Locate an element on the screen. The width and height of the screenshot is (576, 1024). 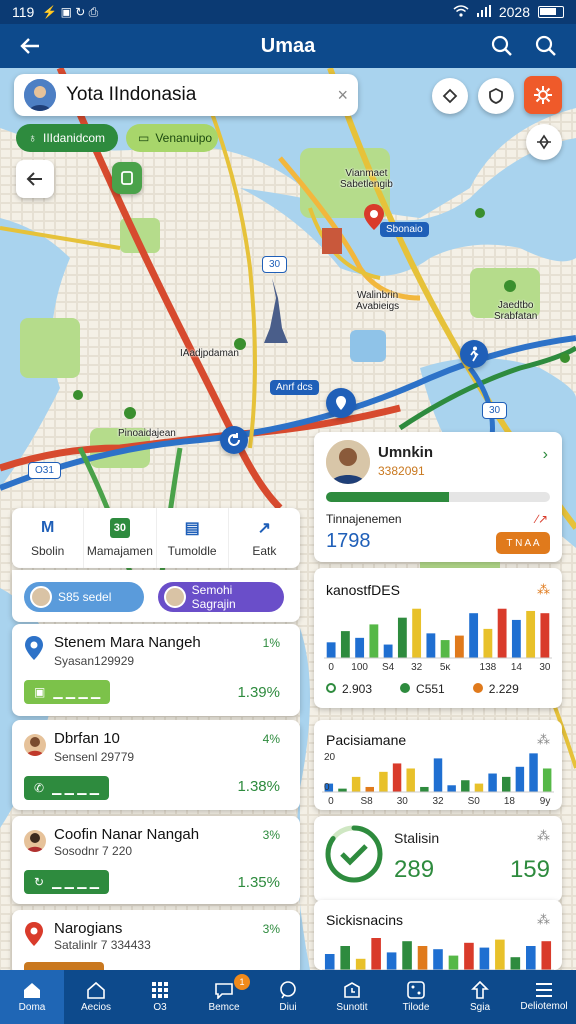
filter-chip: ▭ Venanuipo is located at coordinates (172, 138).